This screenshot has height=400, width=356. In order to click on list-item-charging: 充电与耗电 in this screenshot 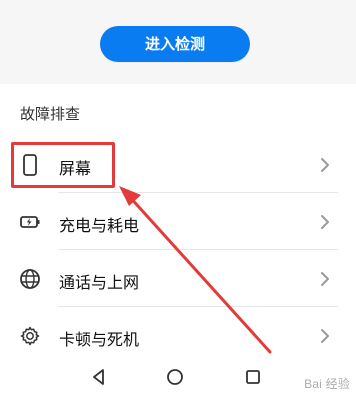, I will do `click(178, 221)`.